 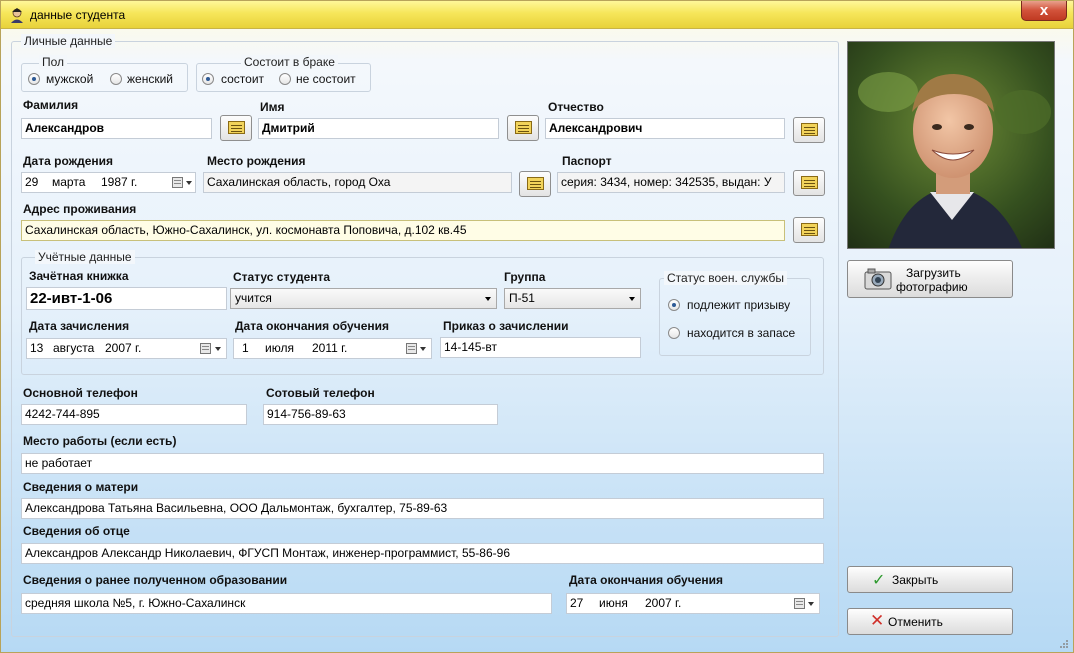 I want to click on military-status-group, so click(x=735, y=317).